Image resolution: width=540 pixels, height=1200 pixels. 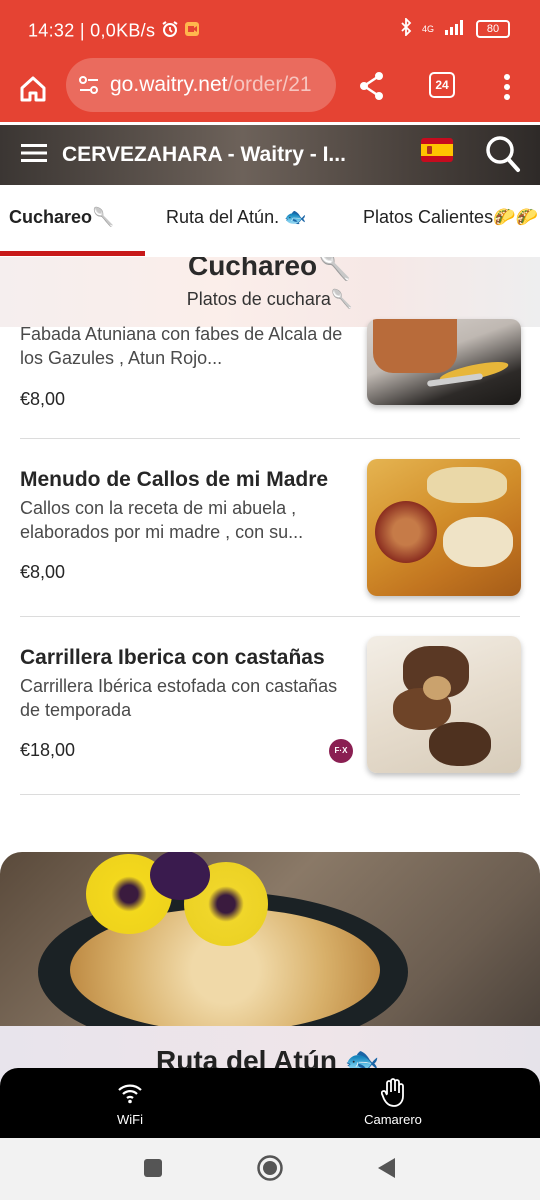 I want to click on browser-toolbar: go.waitry.net/order/21 24, so click(x=270, y=90).